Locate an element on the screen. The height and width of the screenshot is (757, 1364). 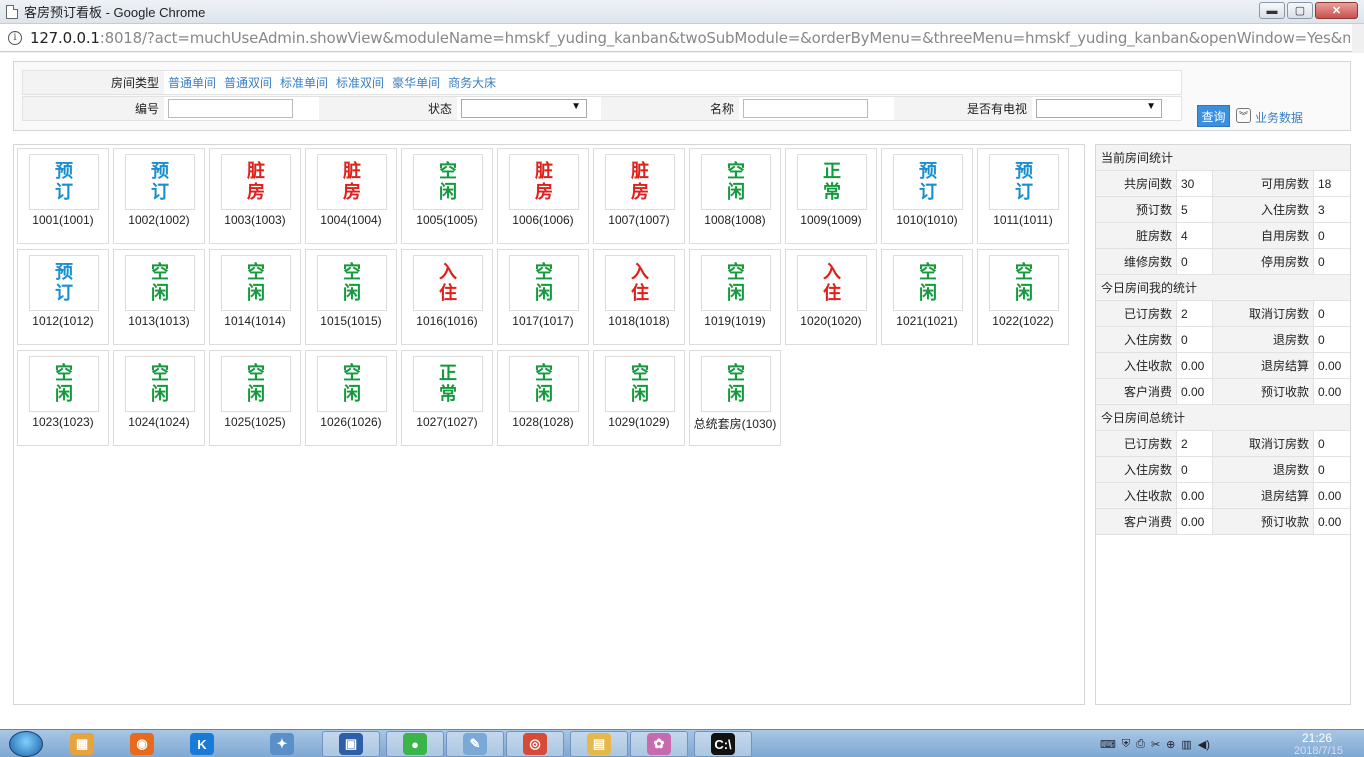
room-card: 空闲 1013(1013) is located at coordinates (159, 297).